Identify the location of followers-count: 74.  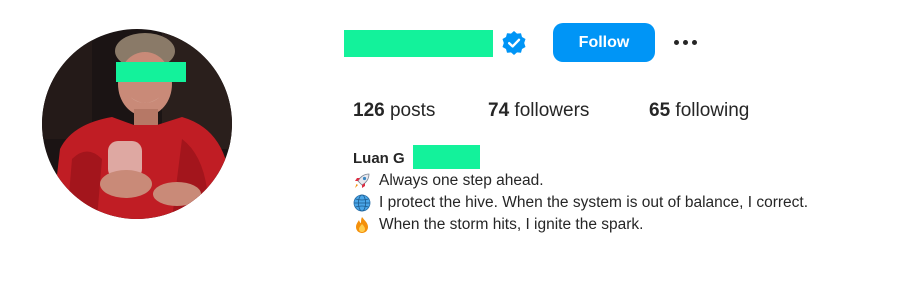
(499, 110).